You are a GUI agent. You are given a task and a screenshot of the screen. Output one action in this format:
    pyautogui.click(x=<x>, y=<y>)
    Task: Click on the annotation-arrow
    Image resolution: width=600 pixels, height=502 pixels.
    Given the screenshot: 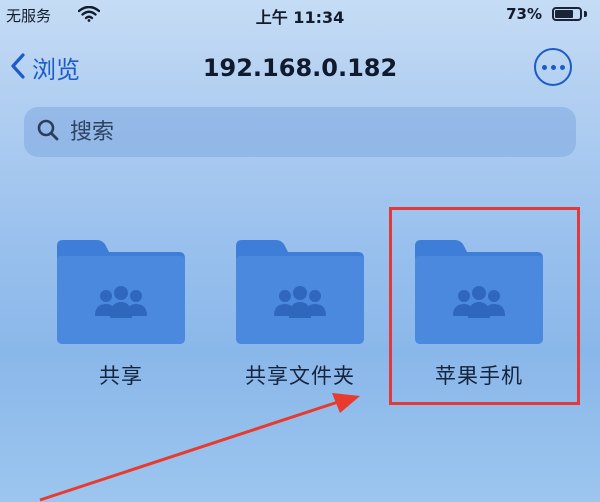 What is the action you would take?
    pyautogui.click(x=199, y=447)
    